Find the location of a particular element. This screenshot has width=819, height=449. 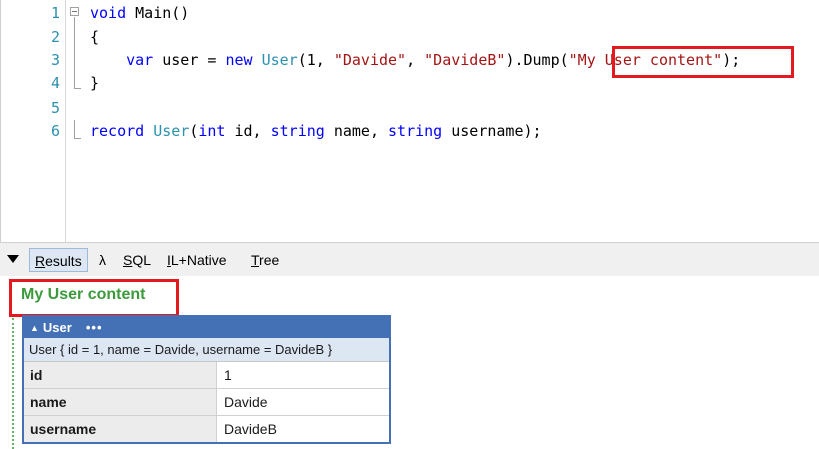

tab-il-native: IL+Native is located at coordinates (197, 260).